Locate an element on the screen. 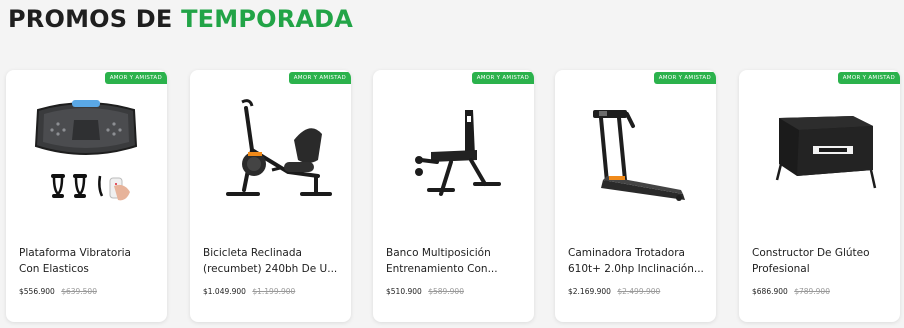  current-price: $556.900 is located at coordinates (37, 291).